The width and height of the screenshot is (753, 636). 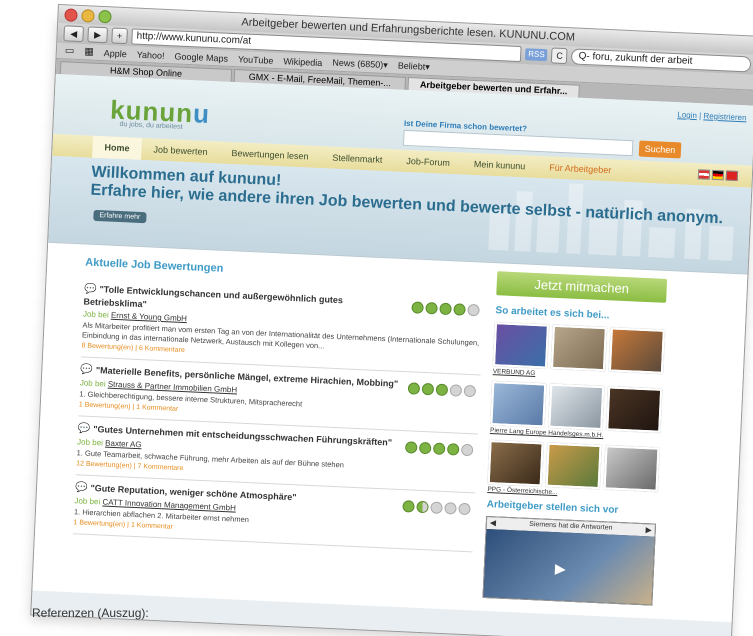 I want to click on employer-video: ◀ Siemens hat die Antworten ▶ ▶, so click(x=569, y=560).